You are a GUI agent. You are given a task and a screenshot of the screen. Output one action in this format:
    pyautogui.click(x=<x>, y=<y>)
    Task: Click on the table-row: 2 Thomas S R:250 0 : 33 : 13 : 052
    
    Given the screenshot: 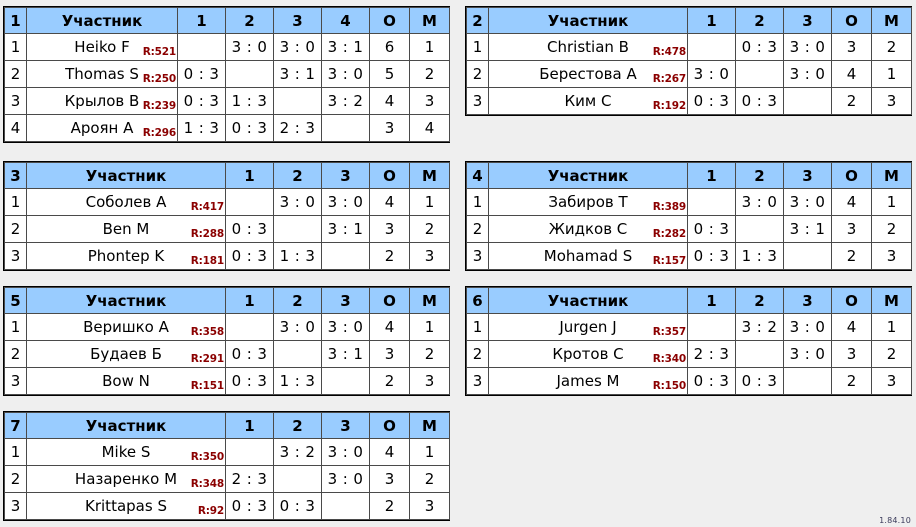 What is the action you would take?
    pyautogui.click(x=227, y=74)
    